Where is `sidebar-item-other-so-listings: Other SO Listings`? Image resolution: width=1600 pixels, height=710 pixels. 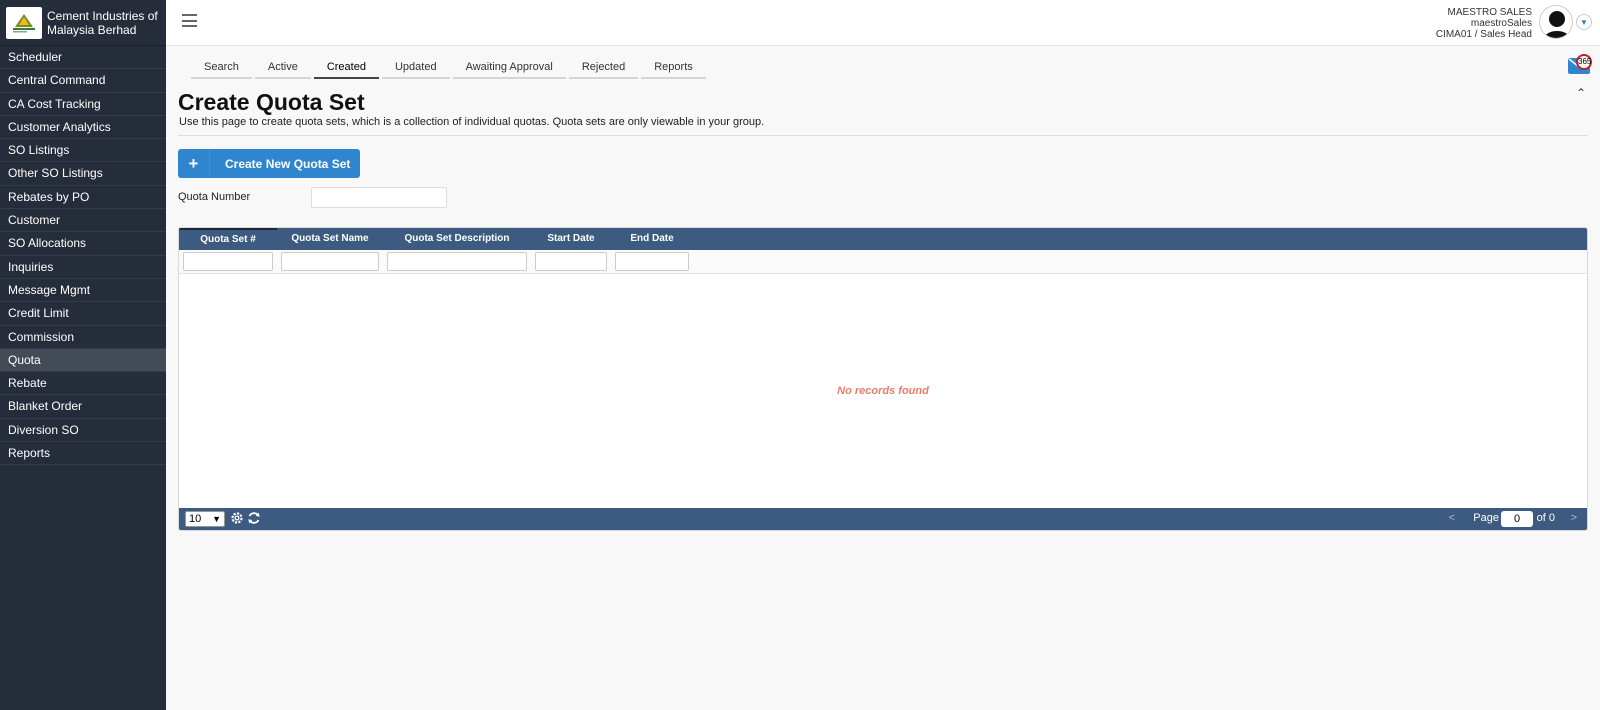
sidebar-item-other-so-listings: Other SO Listings is located at coordinates (83, 174).